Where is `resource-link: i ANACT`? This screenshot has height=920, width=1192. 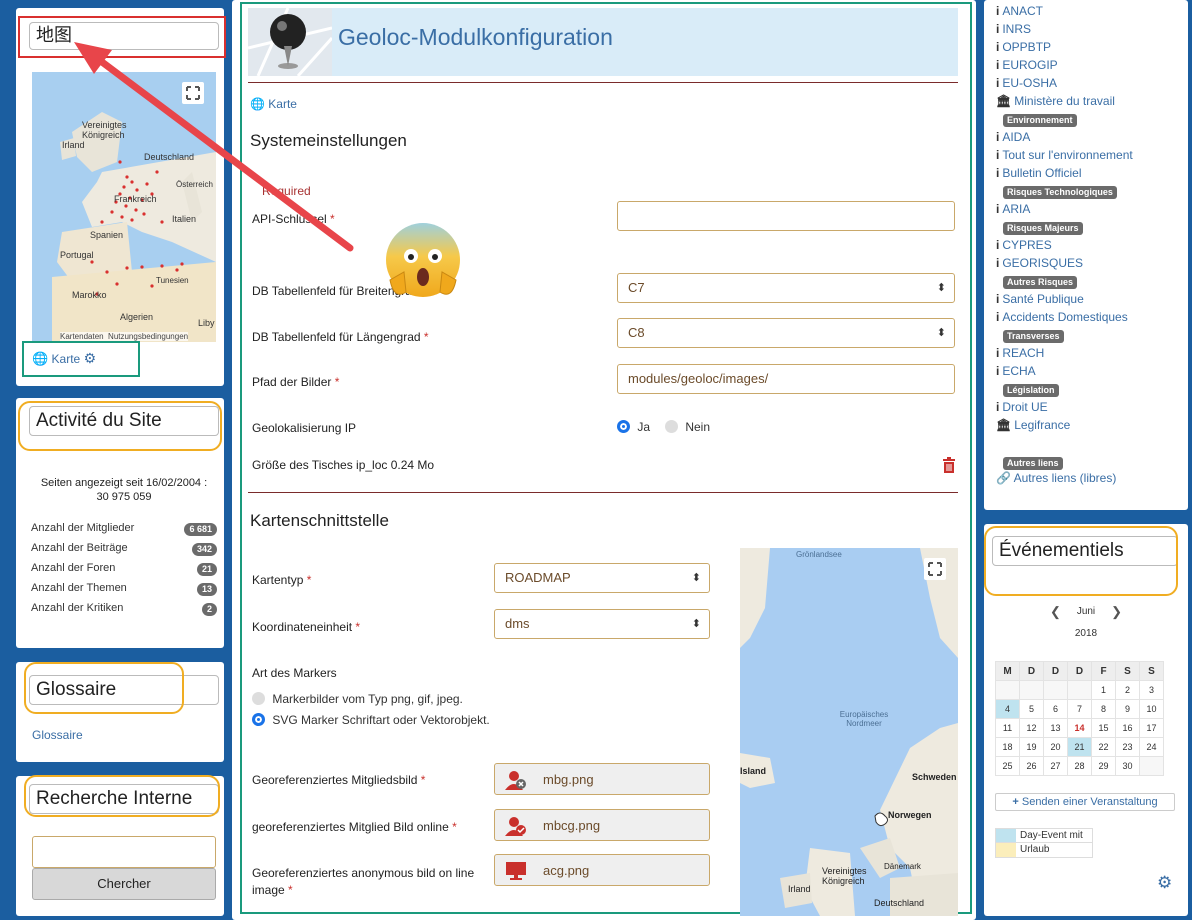
resource-link: i ANACT is located at coordinates (1091, 12).